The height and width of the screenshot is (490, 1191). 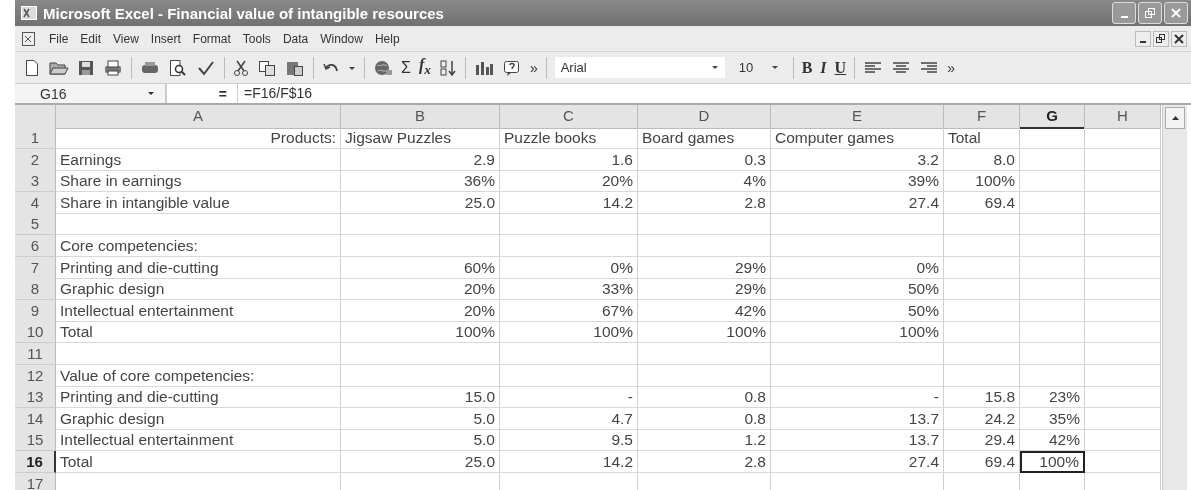 I want to click on table-cell: 8.0, so click(x=982, y=159).